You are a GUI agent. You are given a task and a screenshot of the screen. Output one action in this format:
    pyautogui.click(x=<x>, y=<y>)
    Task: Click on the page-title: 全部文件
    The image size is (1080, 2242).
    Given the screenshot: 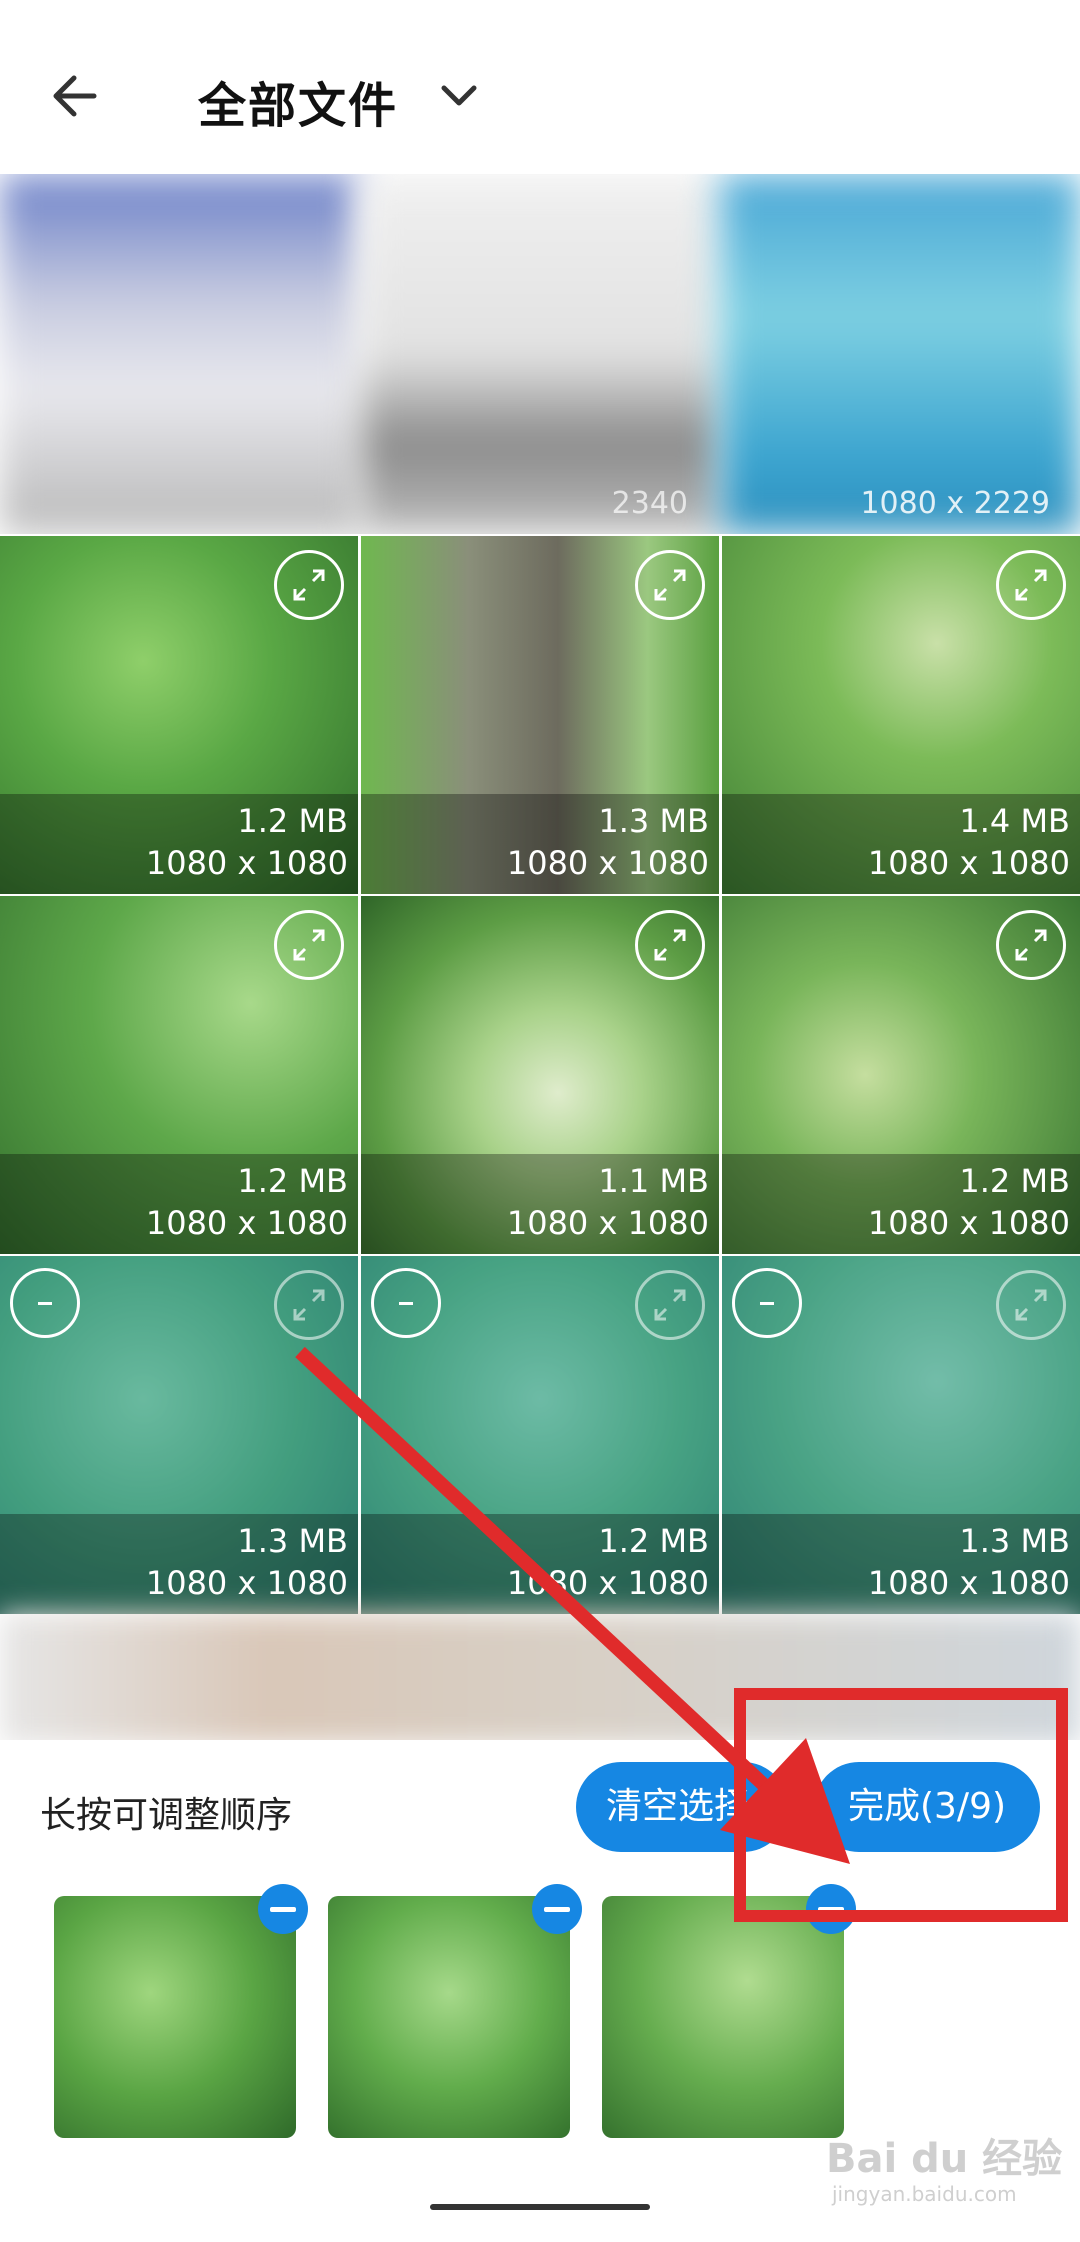 What is the action you would take?
    pyautogui.click(x=298, y=101)
    